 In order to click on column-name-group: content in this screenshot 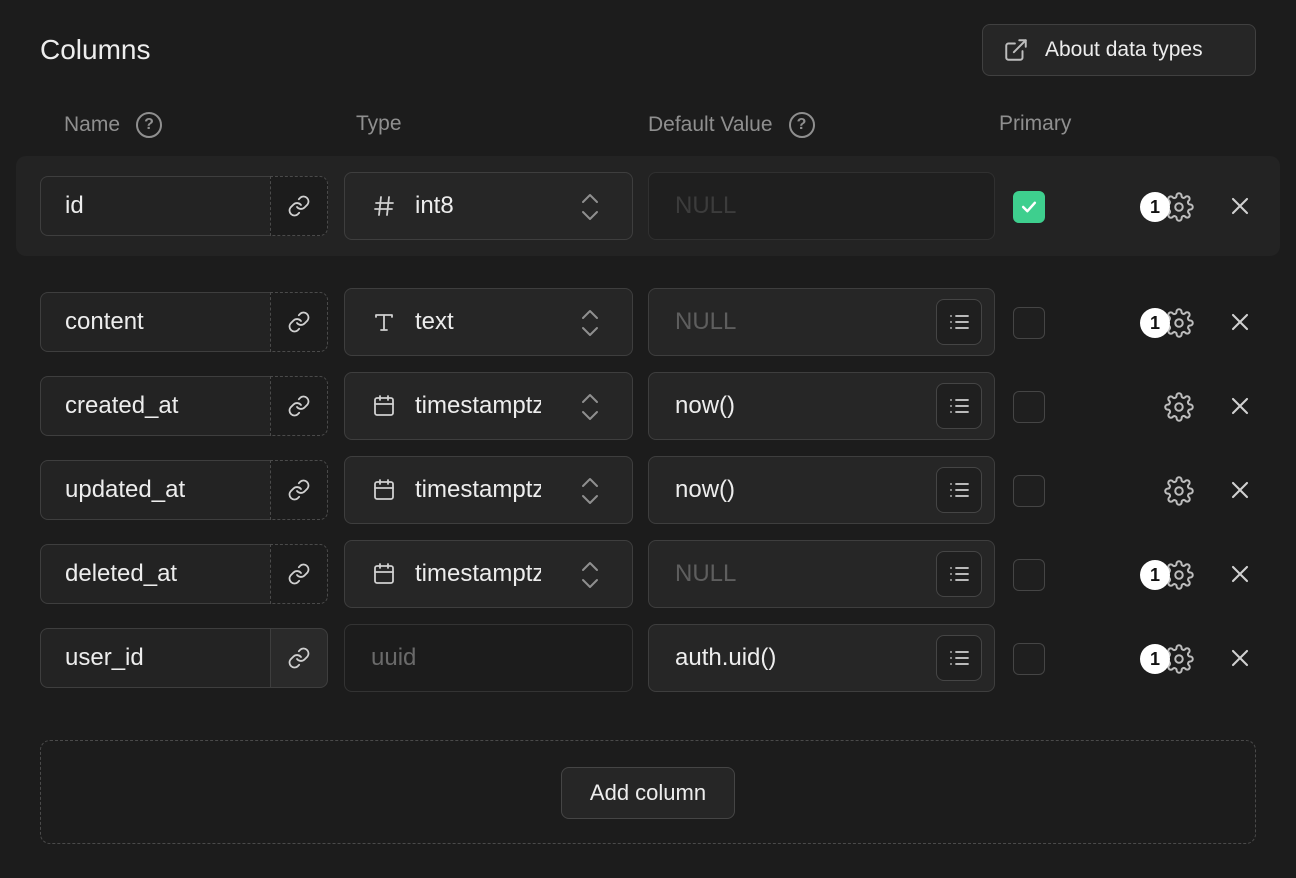, I will do `click(184, 322)`.